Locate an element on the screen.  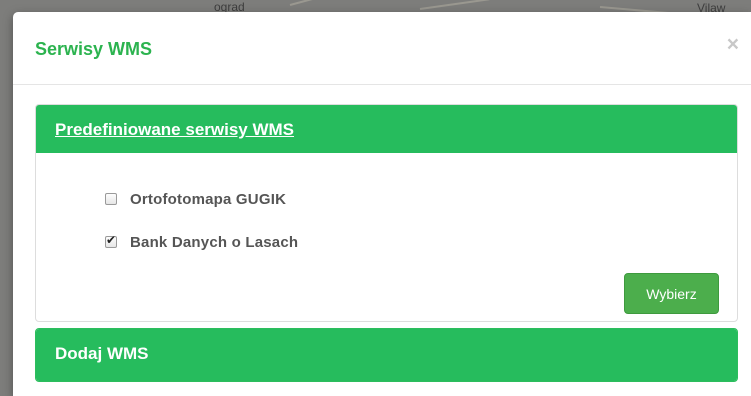
bank-danych-checkbox: ✔ is located at coordinates (111, 240).